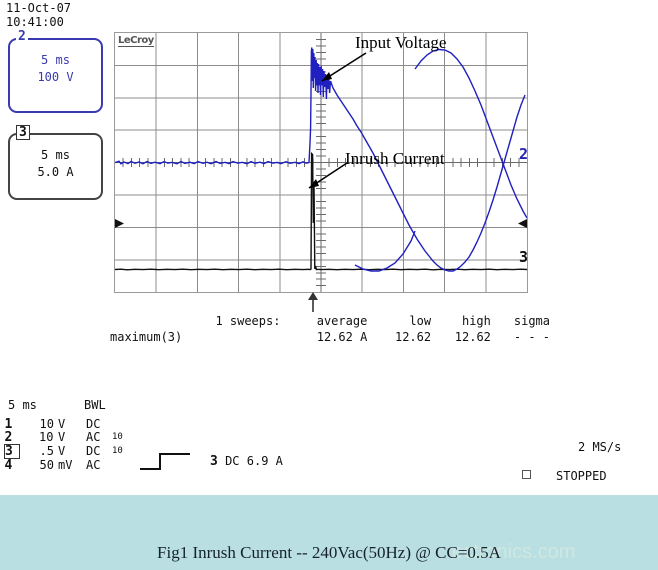 The width and height of the screenshot is (658, 570). Describe the element at coordinates (67, 424) in the screenshot. I see `channel-row: 1 10 V DC` at that location.